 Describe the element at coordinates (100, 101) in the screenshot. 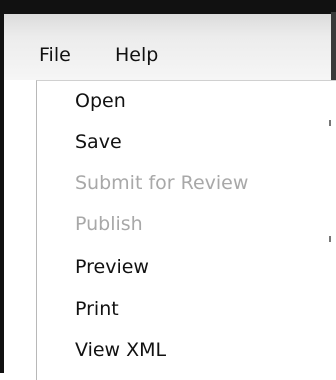

I see `menu-item-open: Open` at that location.